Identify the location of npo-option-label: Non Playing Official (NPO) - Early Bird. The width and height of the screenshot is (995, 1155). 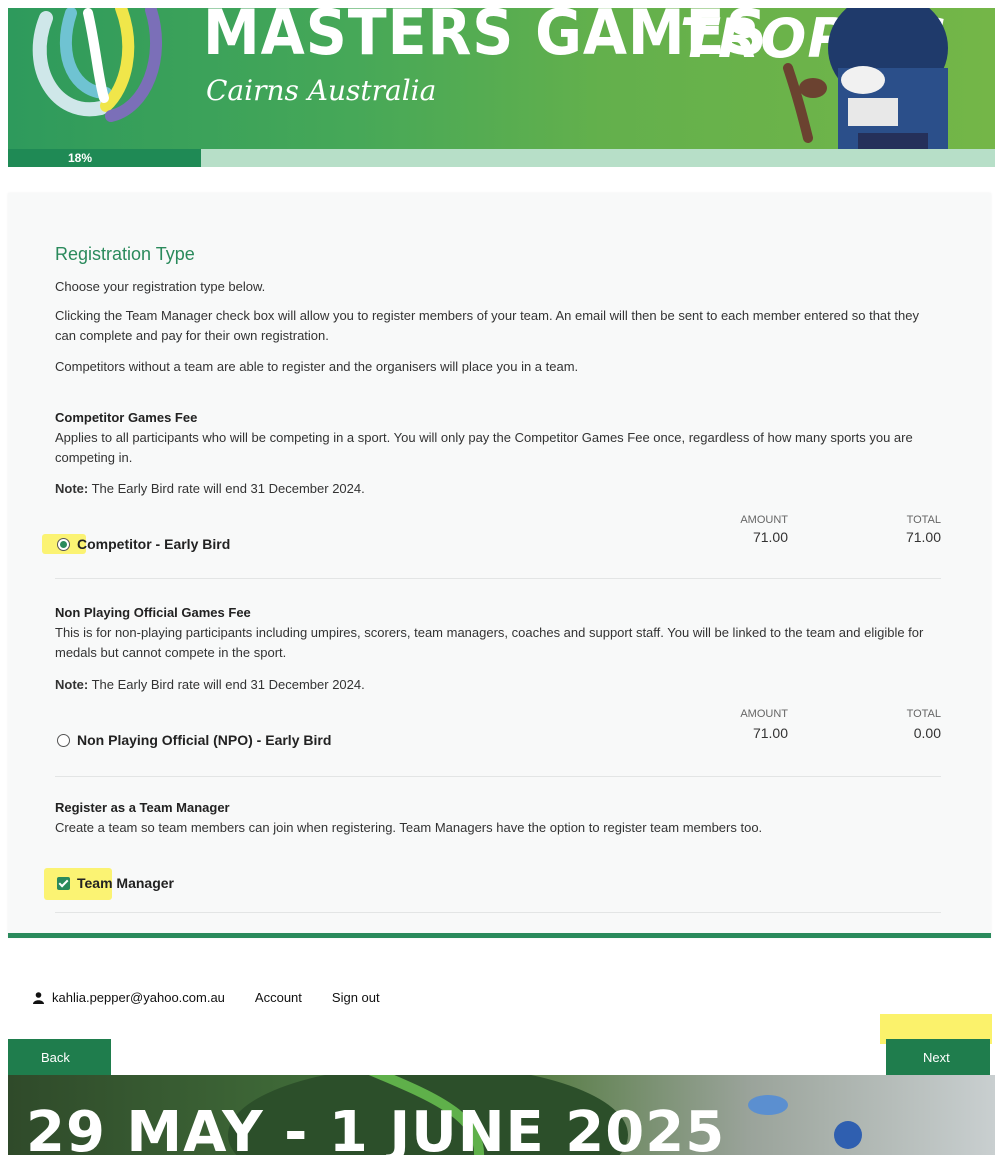
(204, 740).